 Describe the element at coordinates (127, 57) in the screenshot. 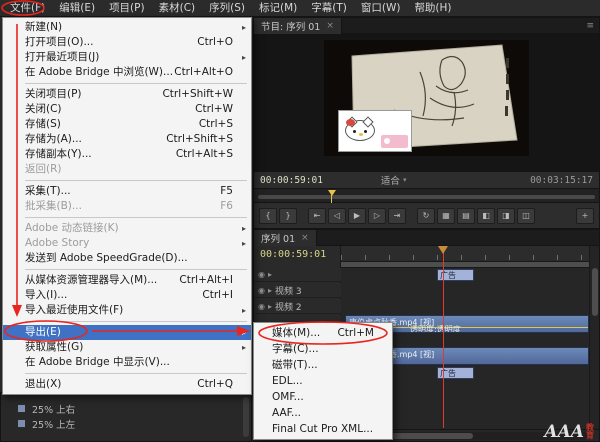

I see `menu-item-open-recent: 打开最近项目(J) ▸` at that location.